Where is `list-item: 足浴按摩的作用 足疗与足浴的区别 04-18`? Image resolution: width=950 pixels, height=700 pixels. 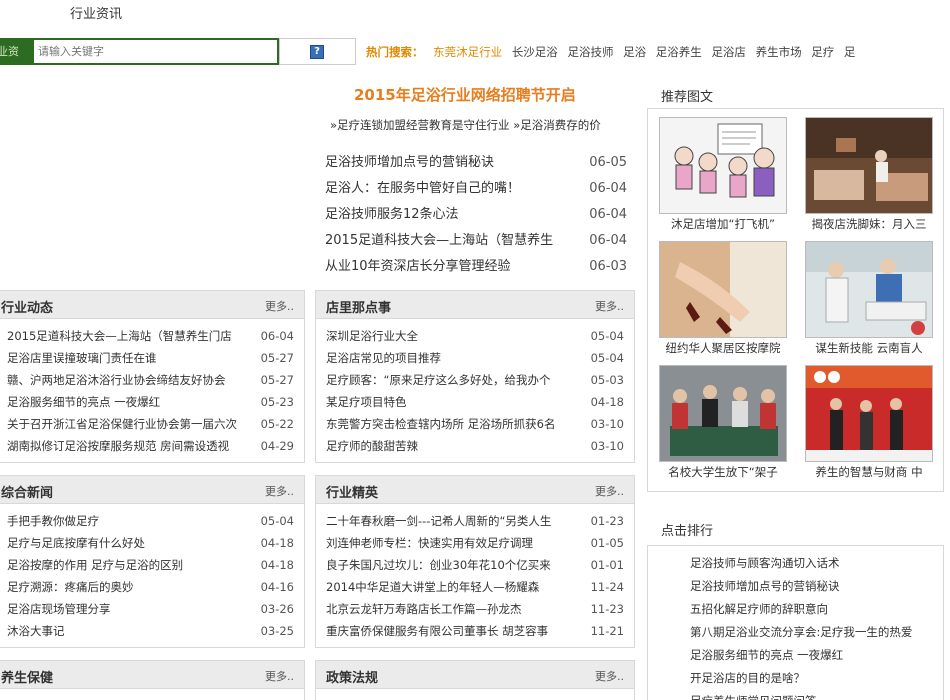 list-item: 足浴按摩的作用 足疗与足浴的区别 04-18 is located at coordinates (152, 565).